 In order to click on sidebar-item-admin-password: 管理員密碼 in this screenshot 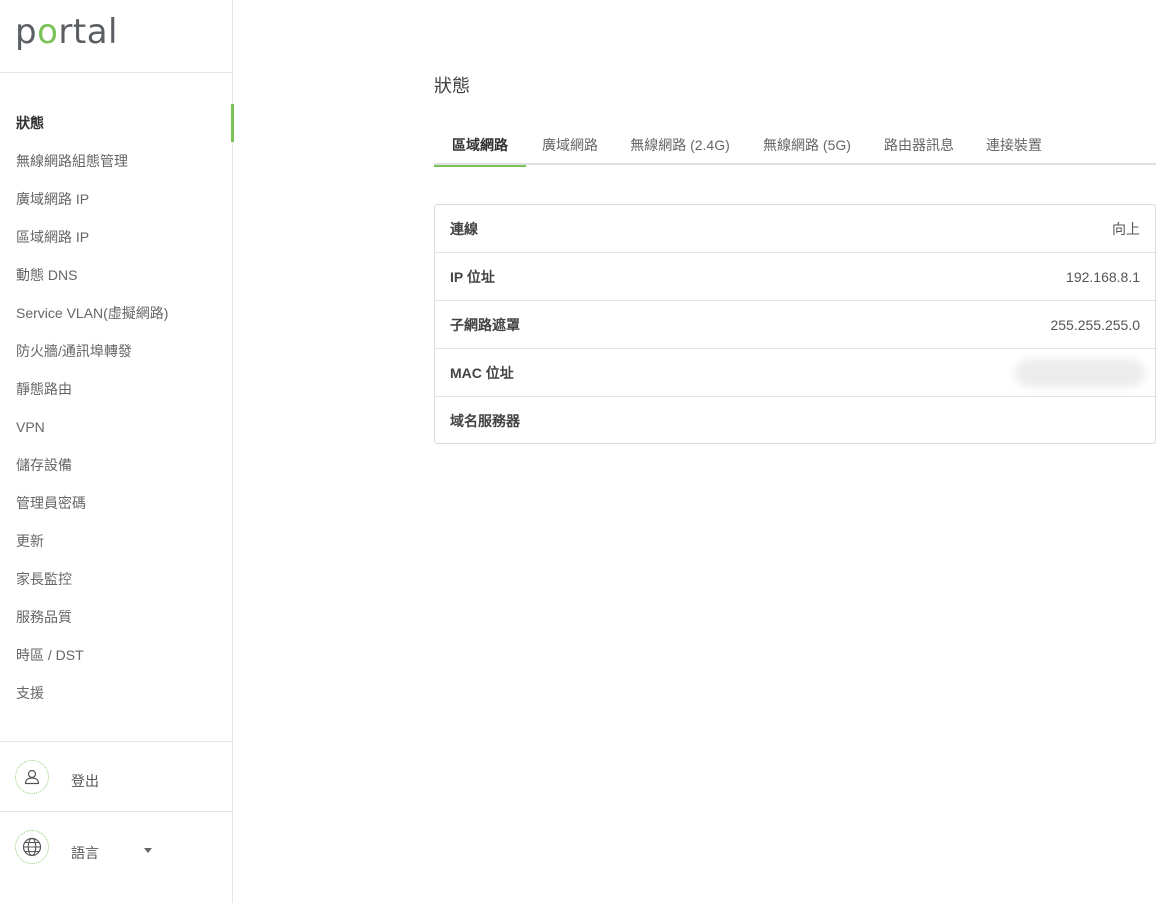, I will do `click(116, 503)`.